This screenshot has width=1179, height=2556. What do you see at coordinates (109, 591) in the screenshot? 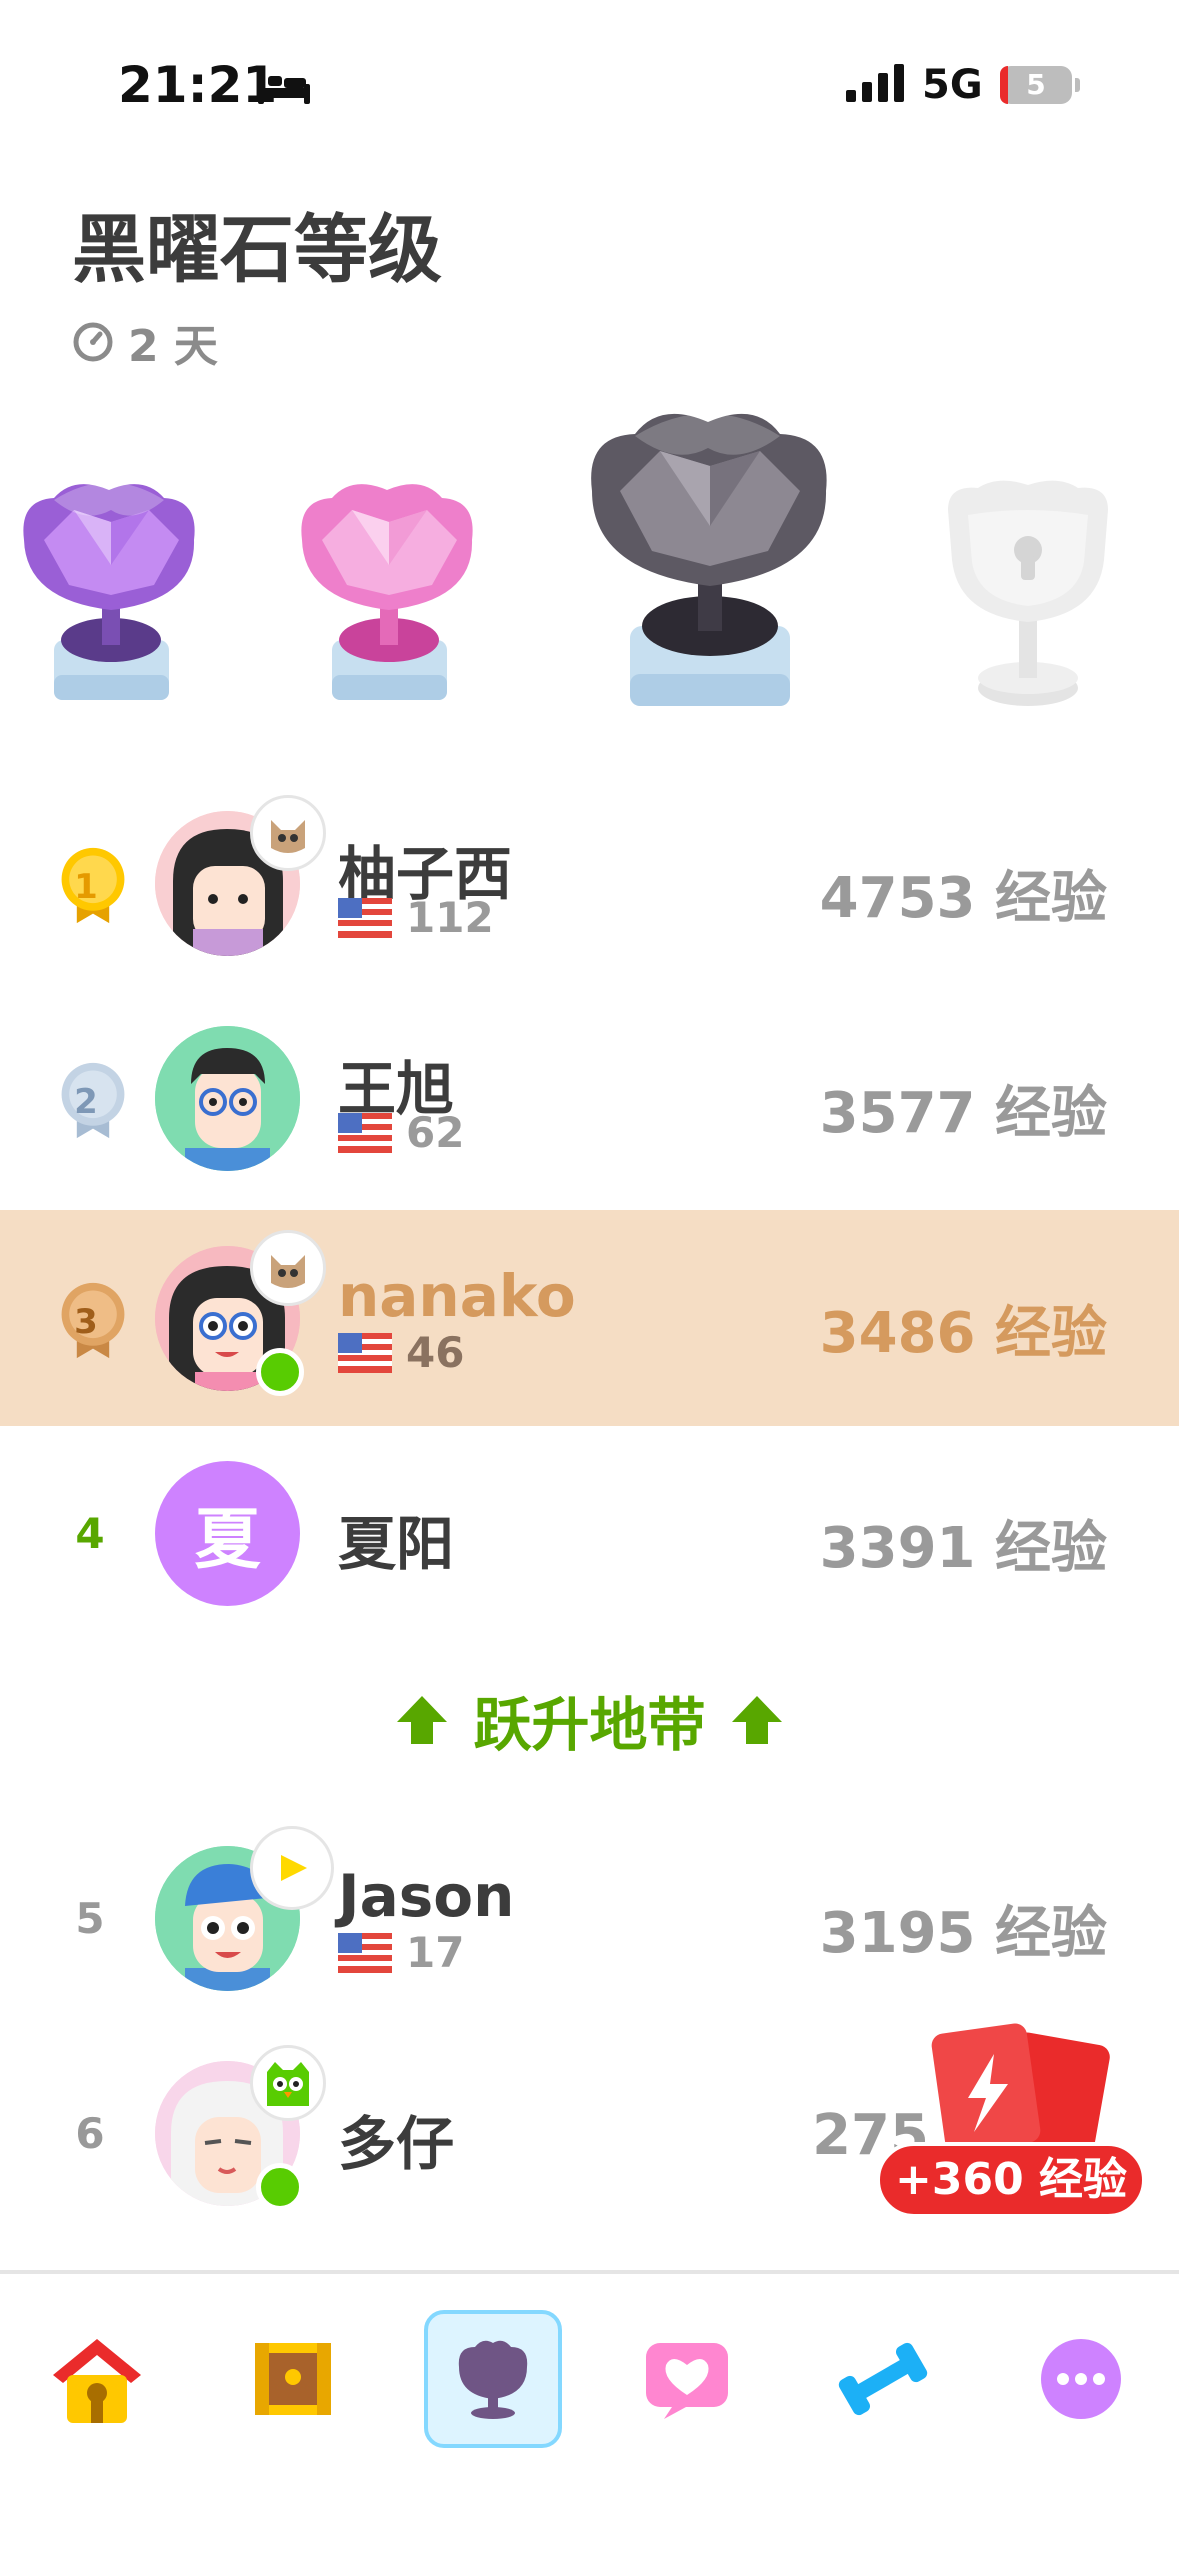
I see `amethyst-trophy-icon` at bounding box center [109, 591].